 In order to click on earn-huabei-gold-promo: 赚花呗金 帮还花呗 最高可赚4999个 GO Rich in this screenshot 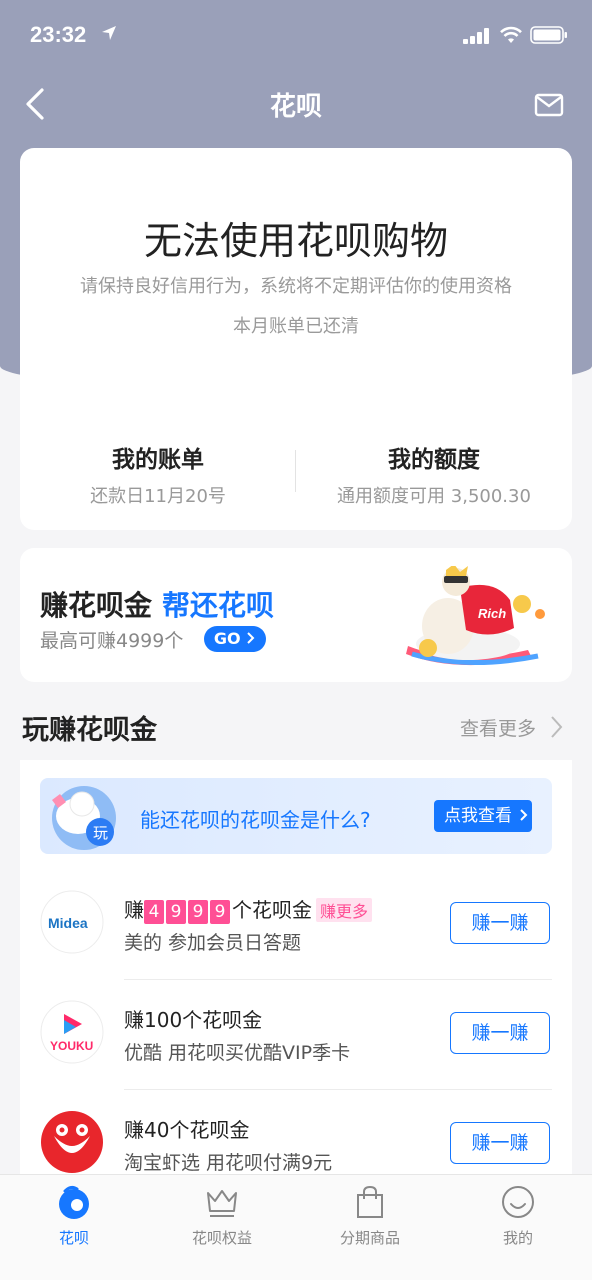, I will do `click(296, 615)`.